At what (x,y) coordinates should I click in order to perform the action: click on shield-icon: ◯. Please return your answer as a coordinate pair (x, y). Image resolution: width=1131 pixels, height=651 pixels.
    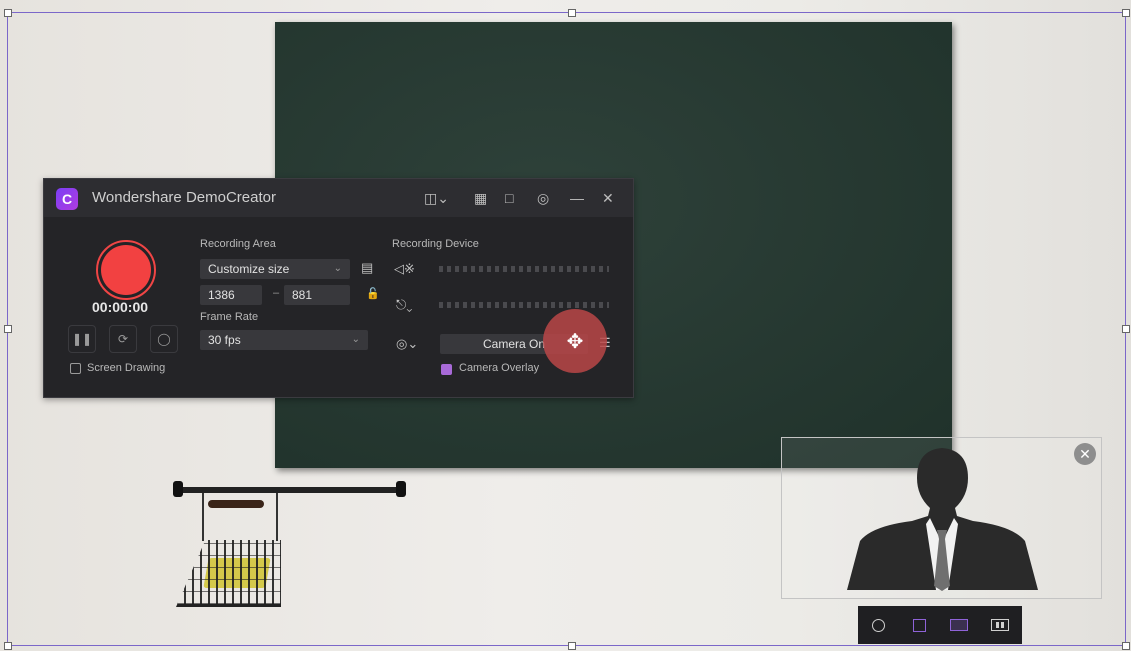
    Looking at the image, I should click on (164, 339).